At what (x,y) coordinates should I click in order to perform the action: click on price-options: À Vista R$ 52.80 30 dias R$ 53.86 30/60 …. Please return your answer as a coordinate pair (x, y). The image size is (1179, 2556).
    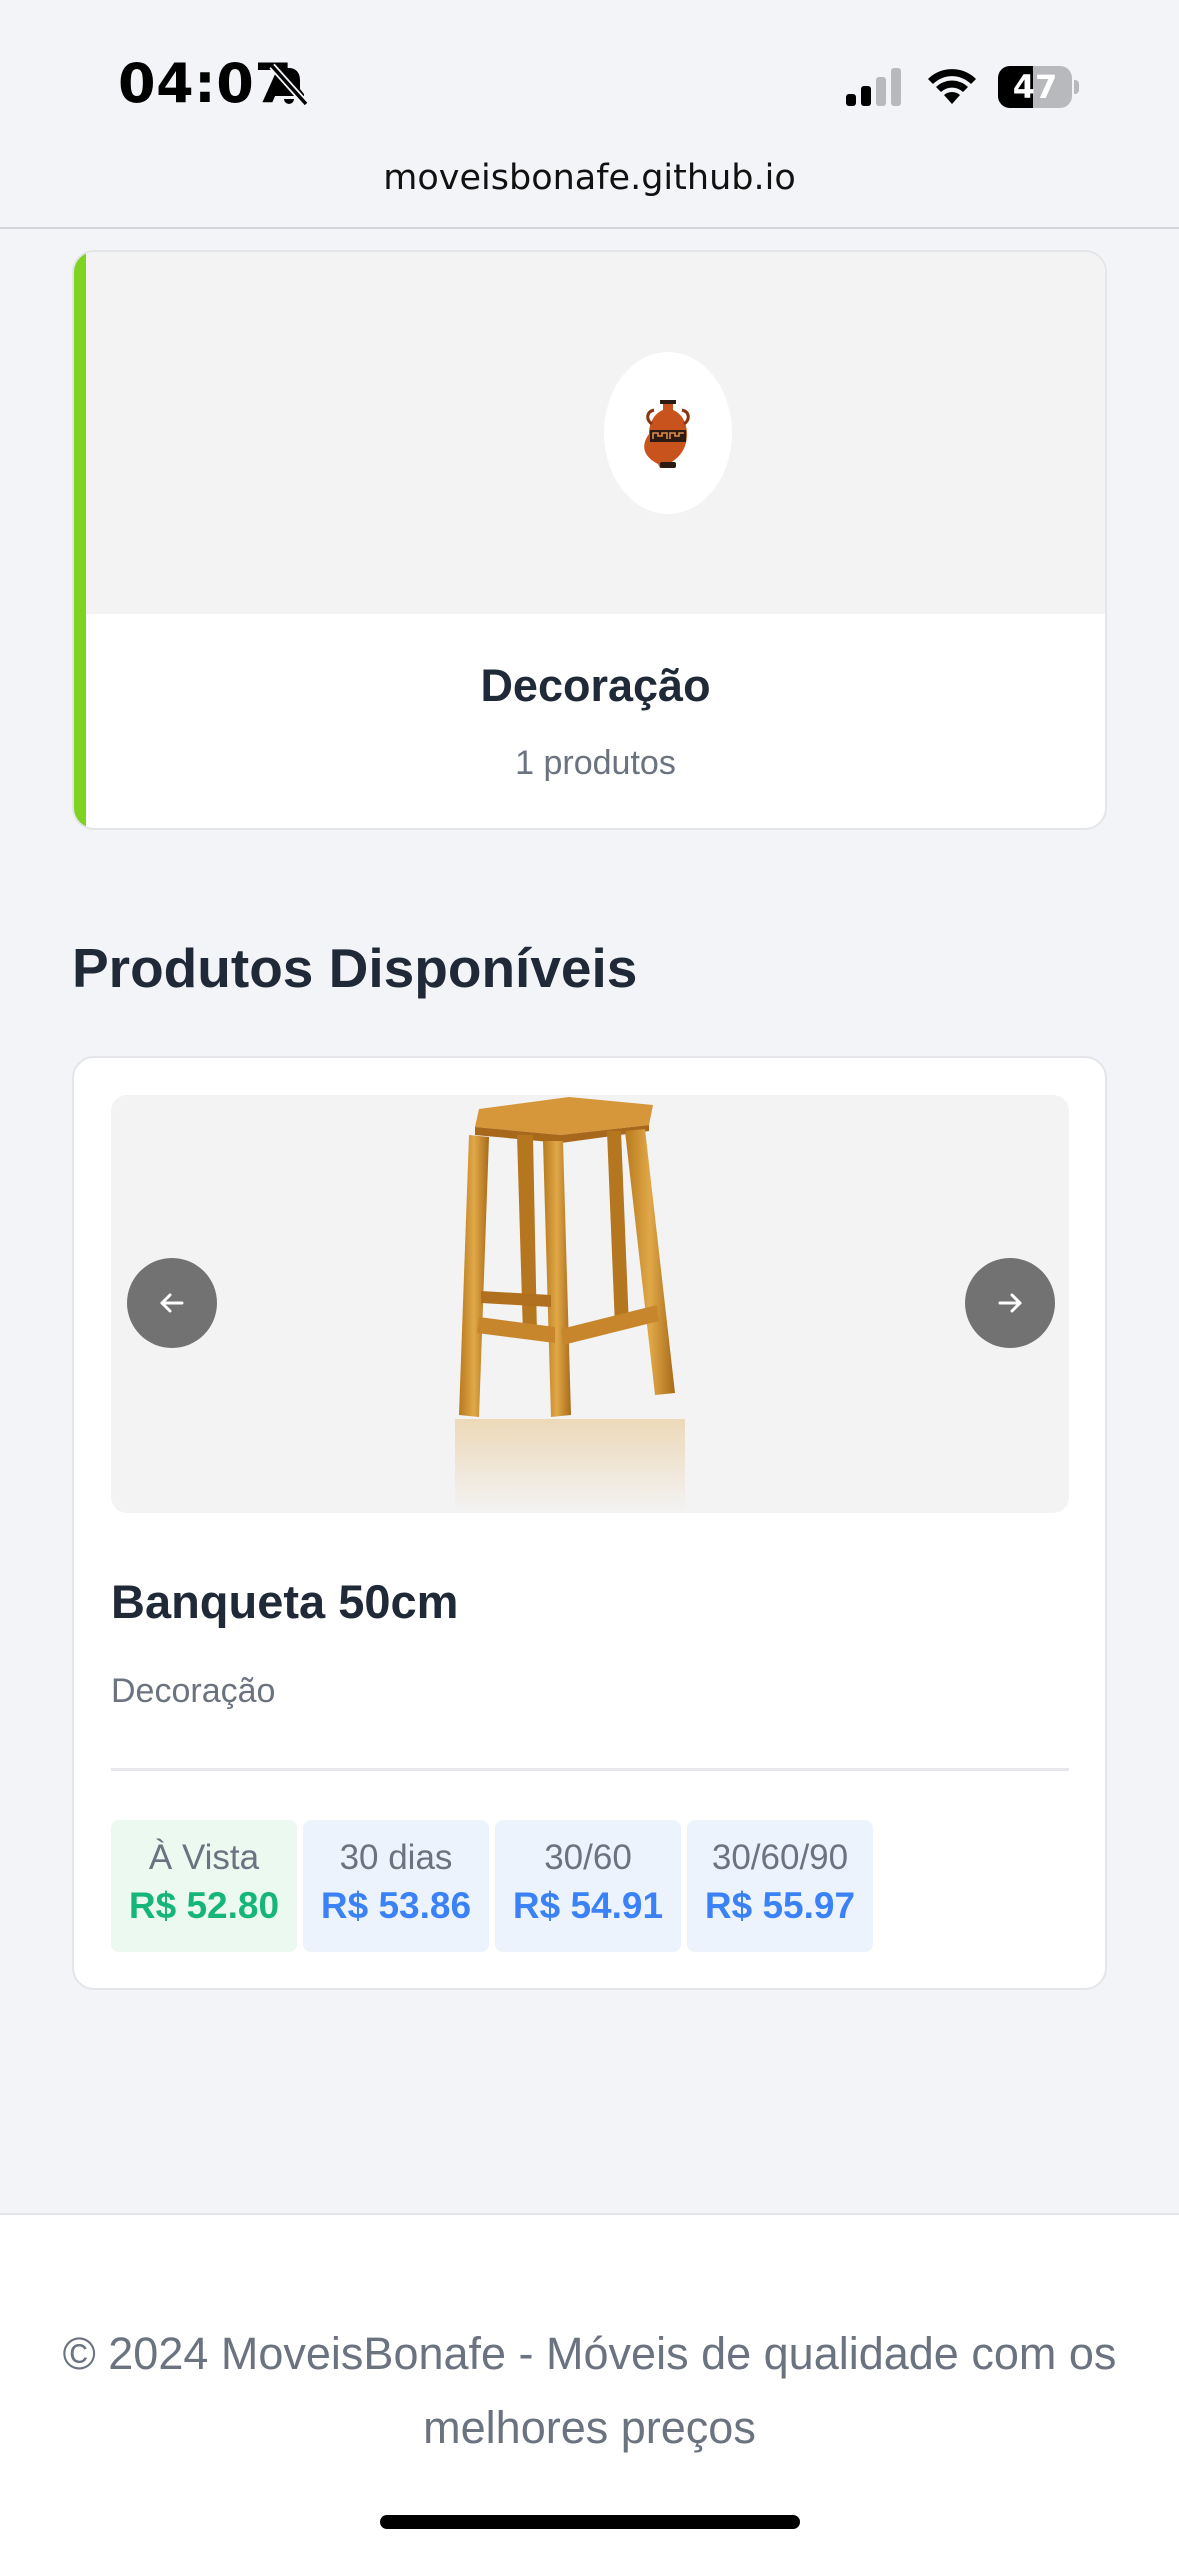
    Looking at the image, I should click on (492, 1886).